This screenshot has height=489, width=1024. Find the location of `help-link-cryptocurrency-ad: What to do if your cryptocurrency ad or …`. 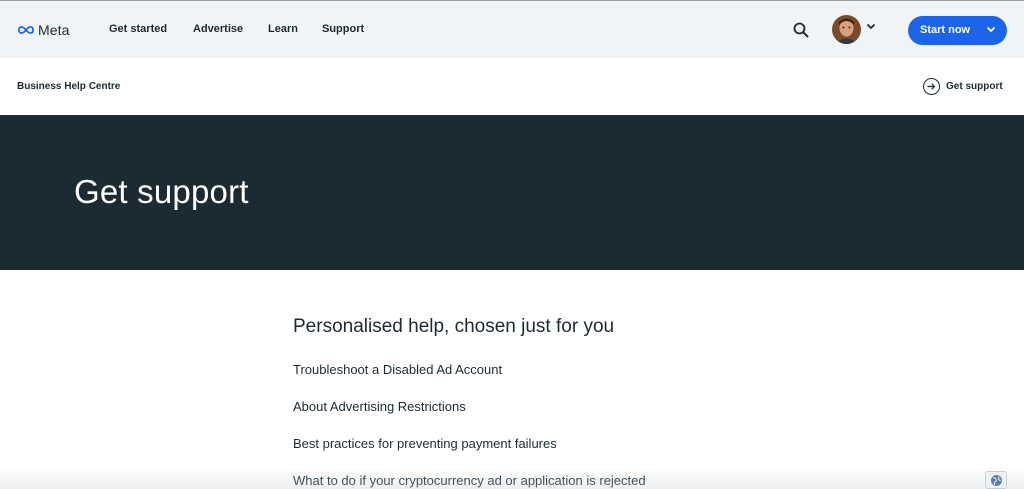

help-link-cryptocurrency-ad: What to do if your cryptocurrency ad or … is located at coordinates (469, 480).